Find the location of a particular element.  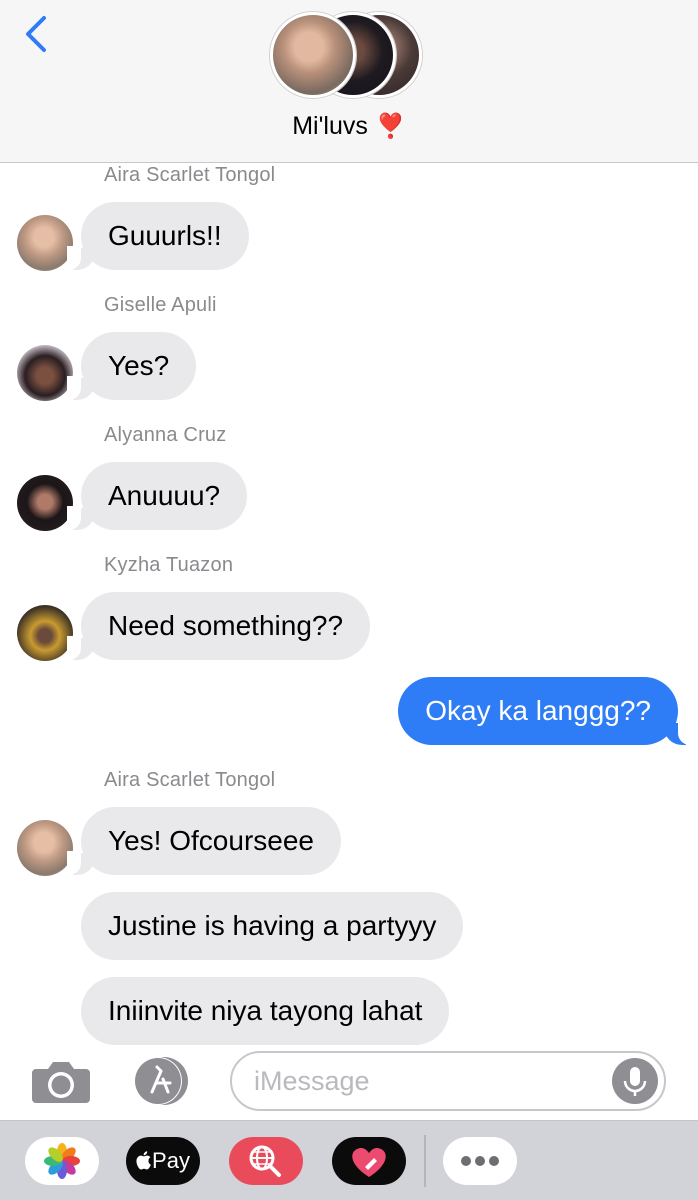

camera-button is located at coordinates (61, 1081).